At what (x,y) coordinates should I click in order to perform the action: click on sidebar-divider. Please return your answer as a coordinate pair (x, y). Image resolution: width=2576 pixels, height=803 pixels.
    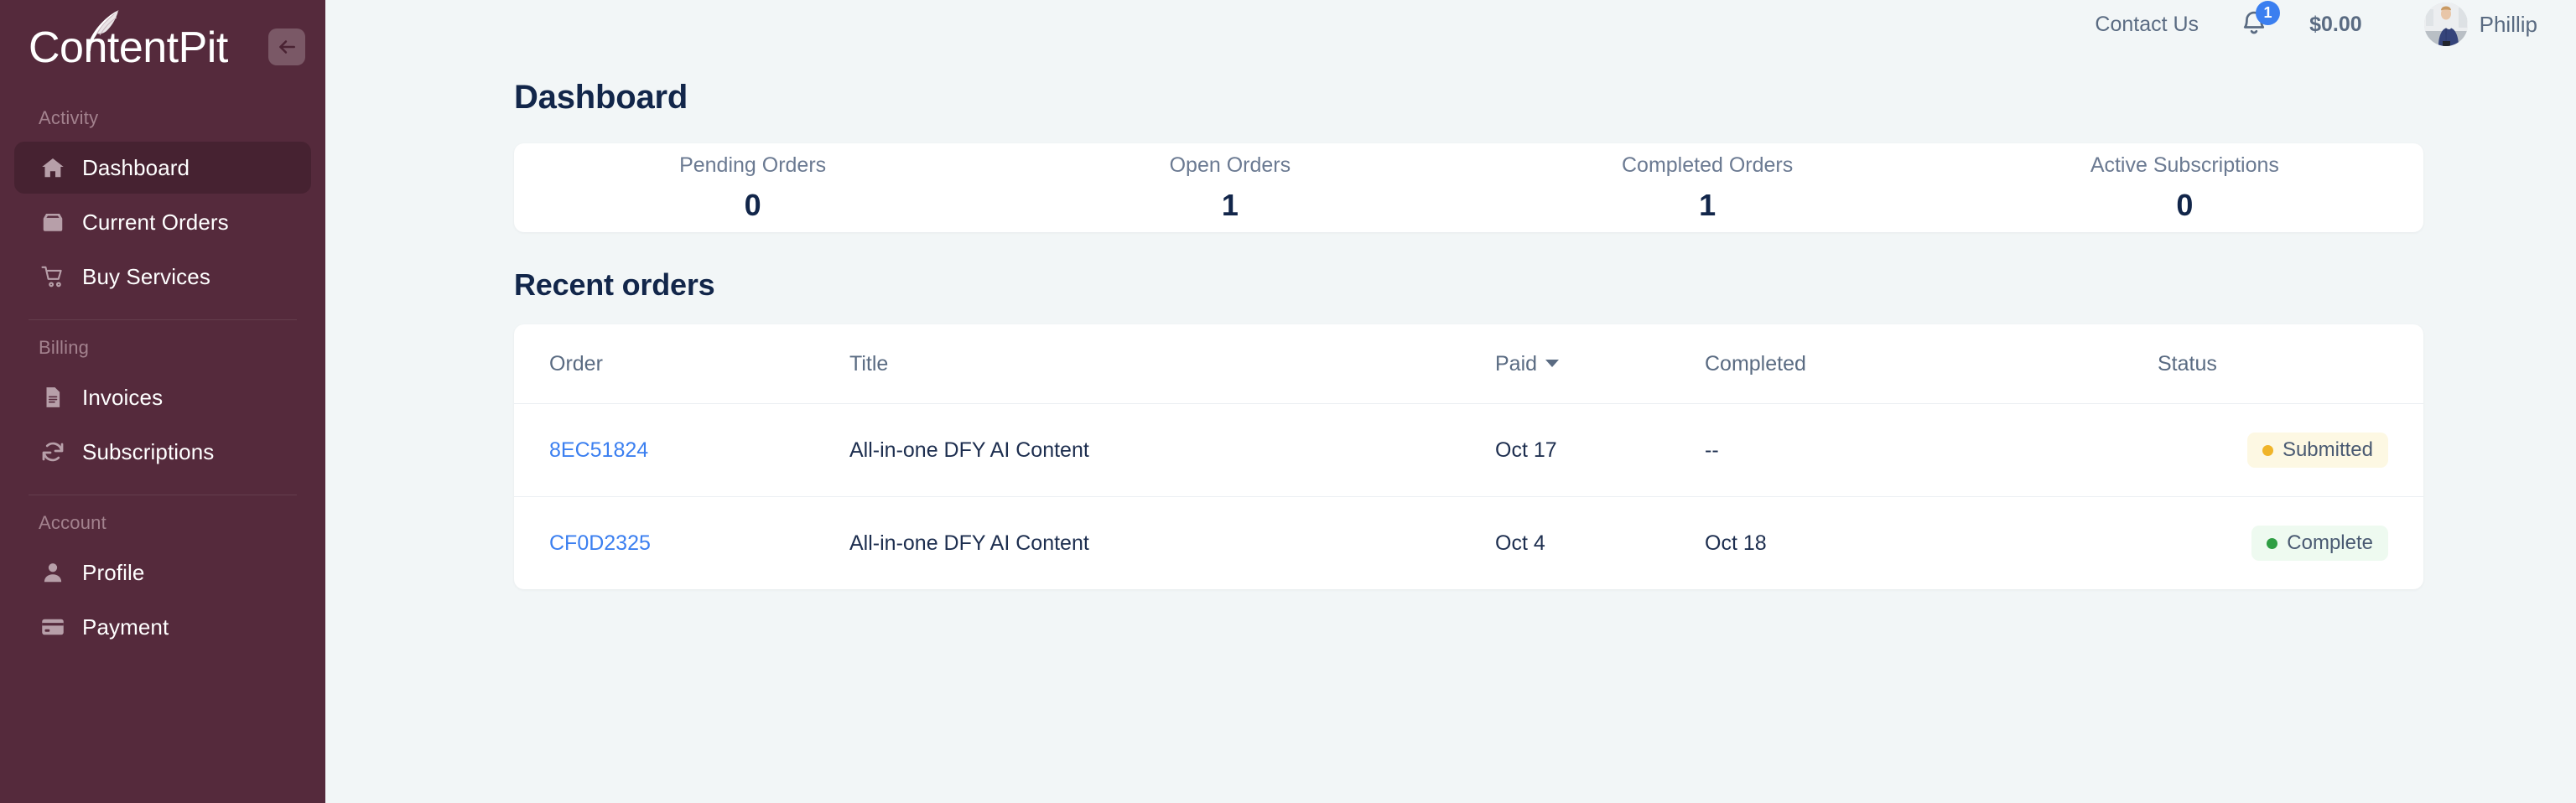
    Looking at the image, I should click on (163, 319).